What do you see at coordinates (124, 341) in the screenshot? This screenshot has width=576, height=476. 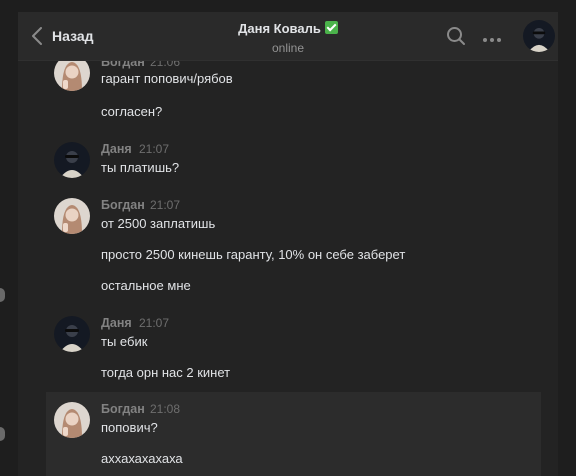 I see `message-text: ты ебик` at bounding box center [124, 341].